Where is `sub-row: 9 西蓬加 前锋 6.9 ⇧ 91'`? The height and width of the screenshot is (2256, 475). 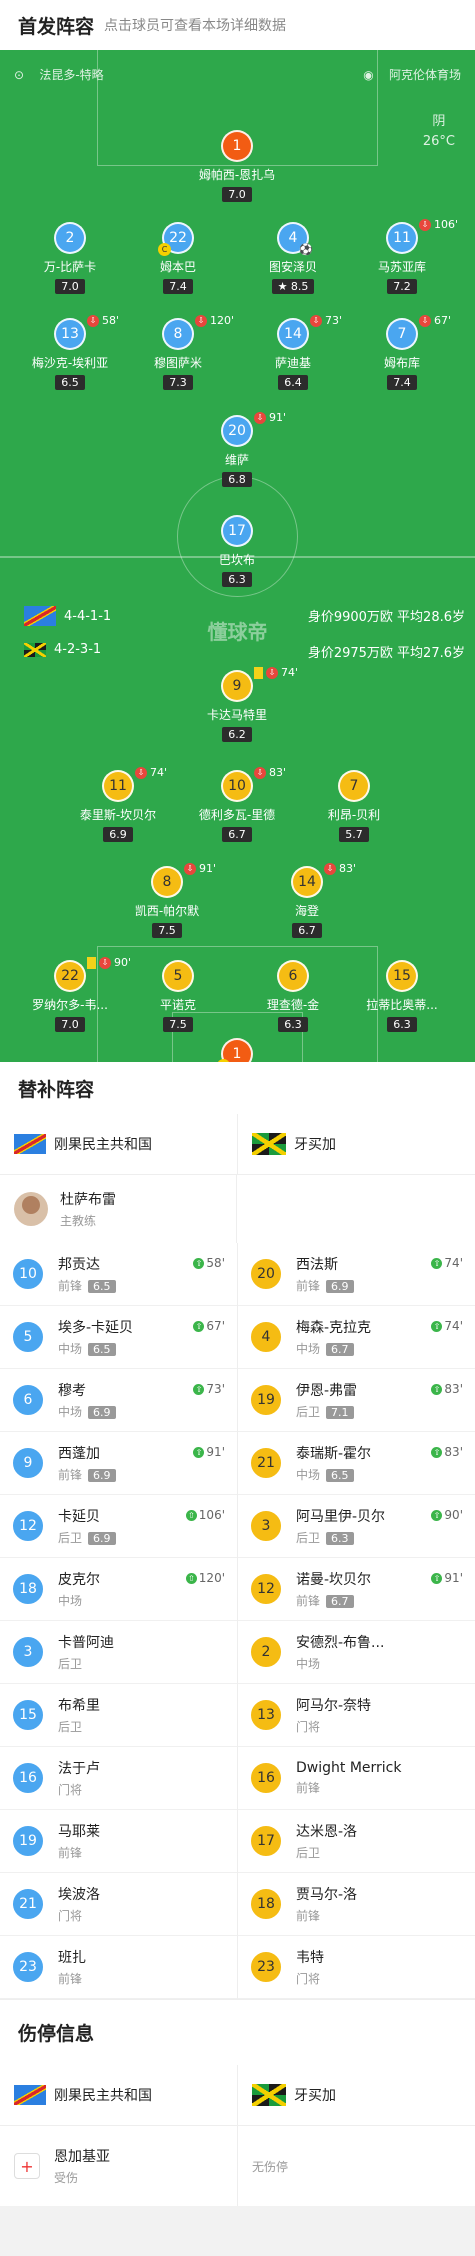
sub-row: 9 西蓬加 前锋 6.9 ⇧ 91' is located at coordinates (118, 1463).